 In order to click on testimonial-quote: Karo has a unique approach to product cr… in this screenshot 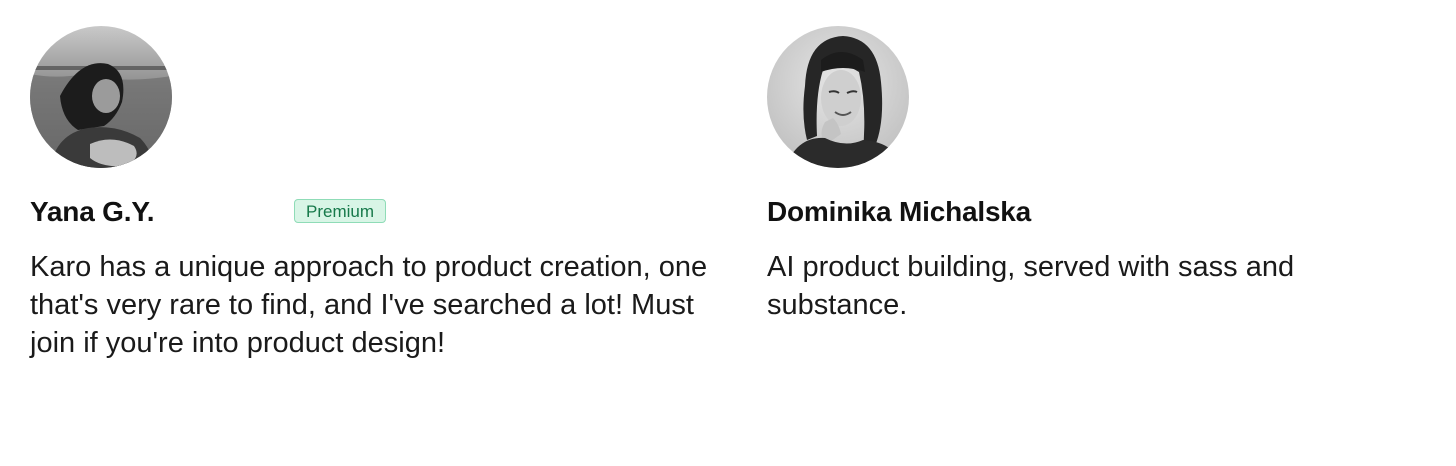, I will do `click(369, 305)`.